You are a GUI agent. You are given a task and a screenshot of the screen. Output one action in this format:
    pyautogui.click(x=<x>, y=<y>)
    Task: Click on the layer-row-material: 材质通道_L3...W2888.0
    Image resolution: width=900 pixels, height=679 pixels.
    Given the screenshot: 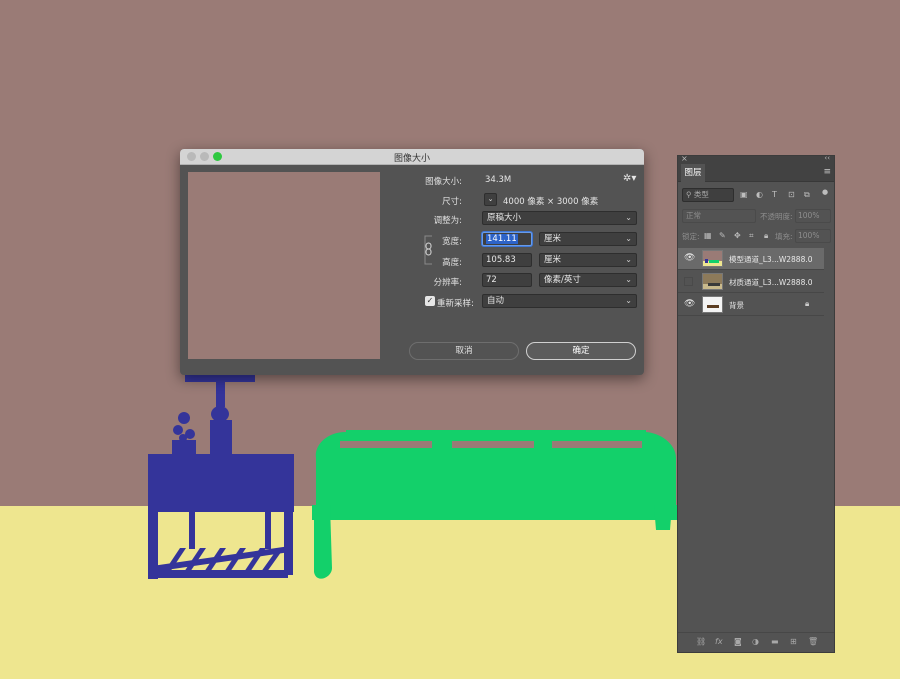 What is the action you would take?
    pyautogui.click(x=751, y=282)
    